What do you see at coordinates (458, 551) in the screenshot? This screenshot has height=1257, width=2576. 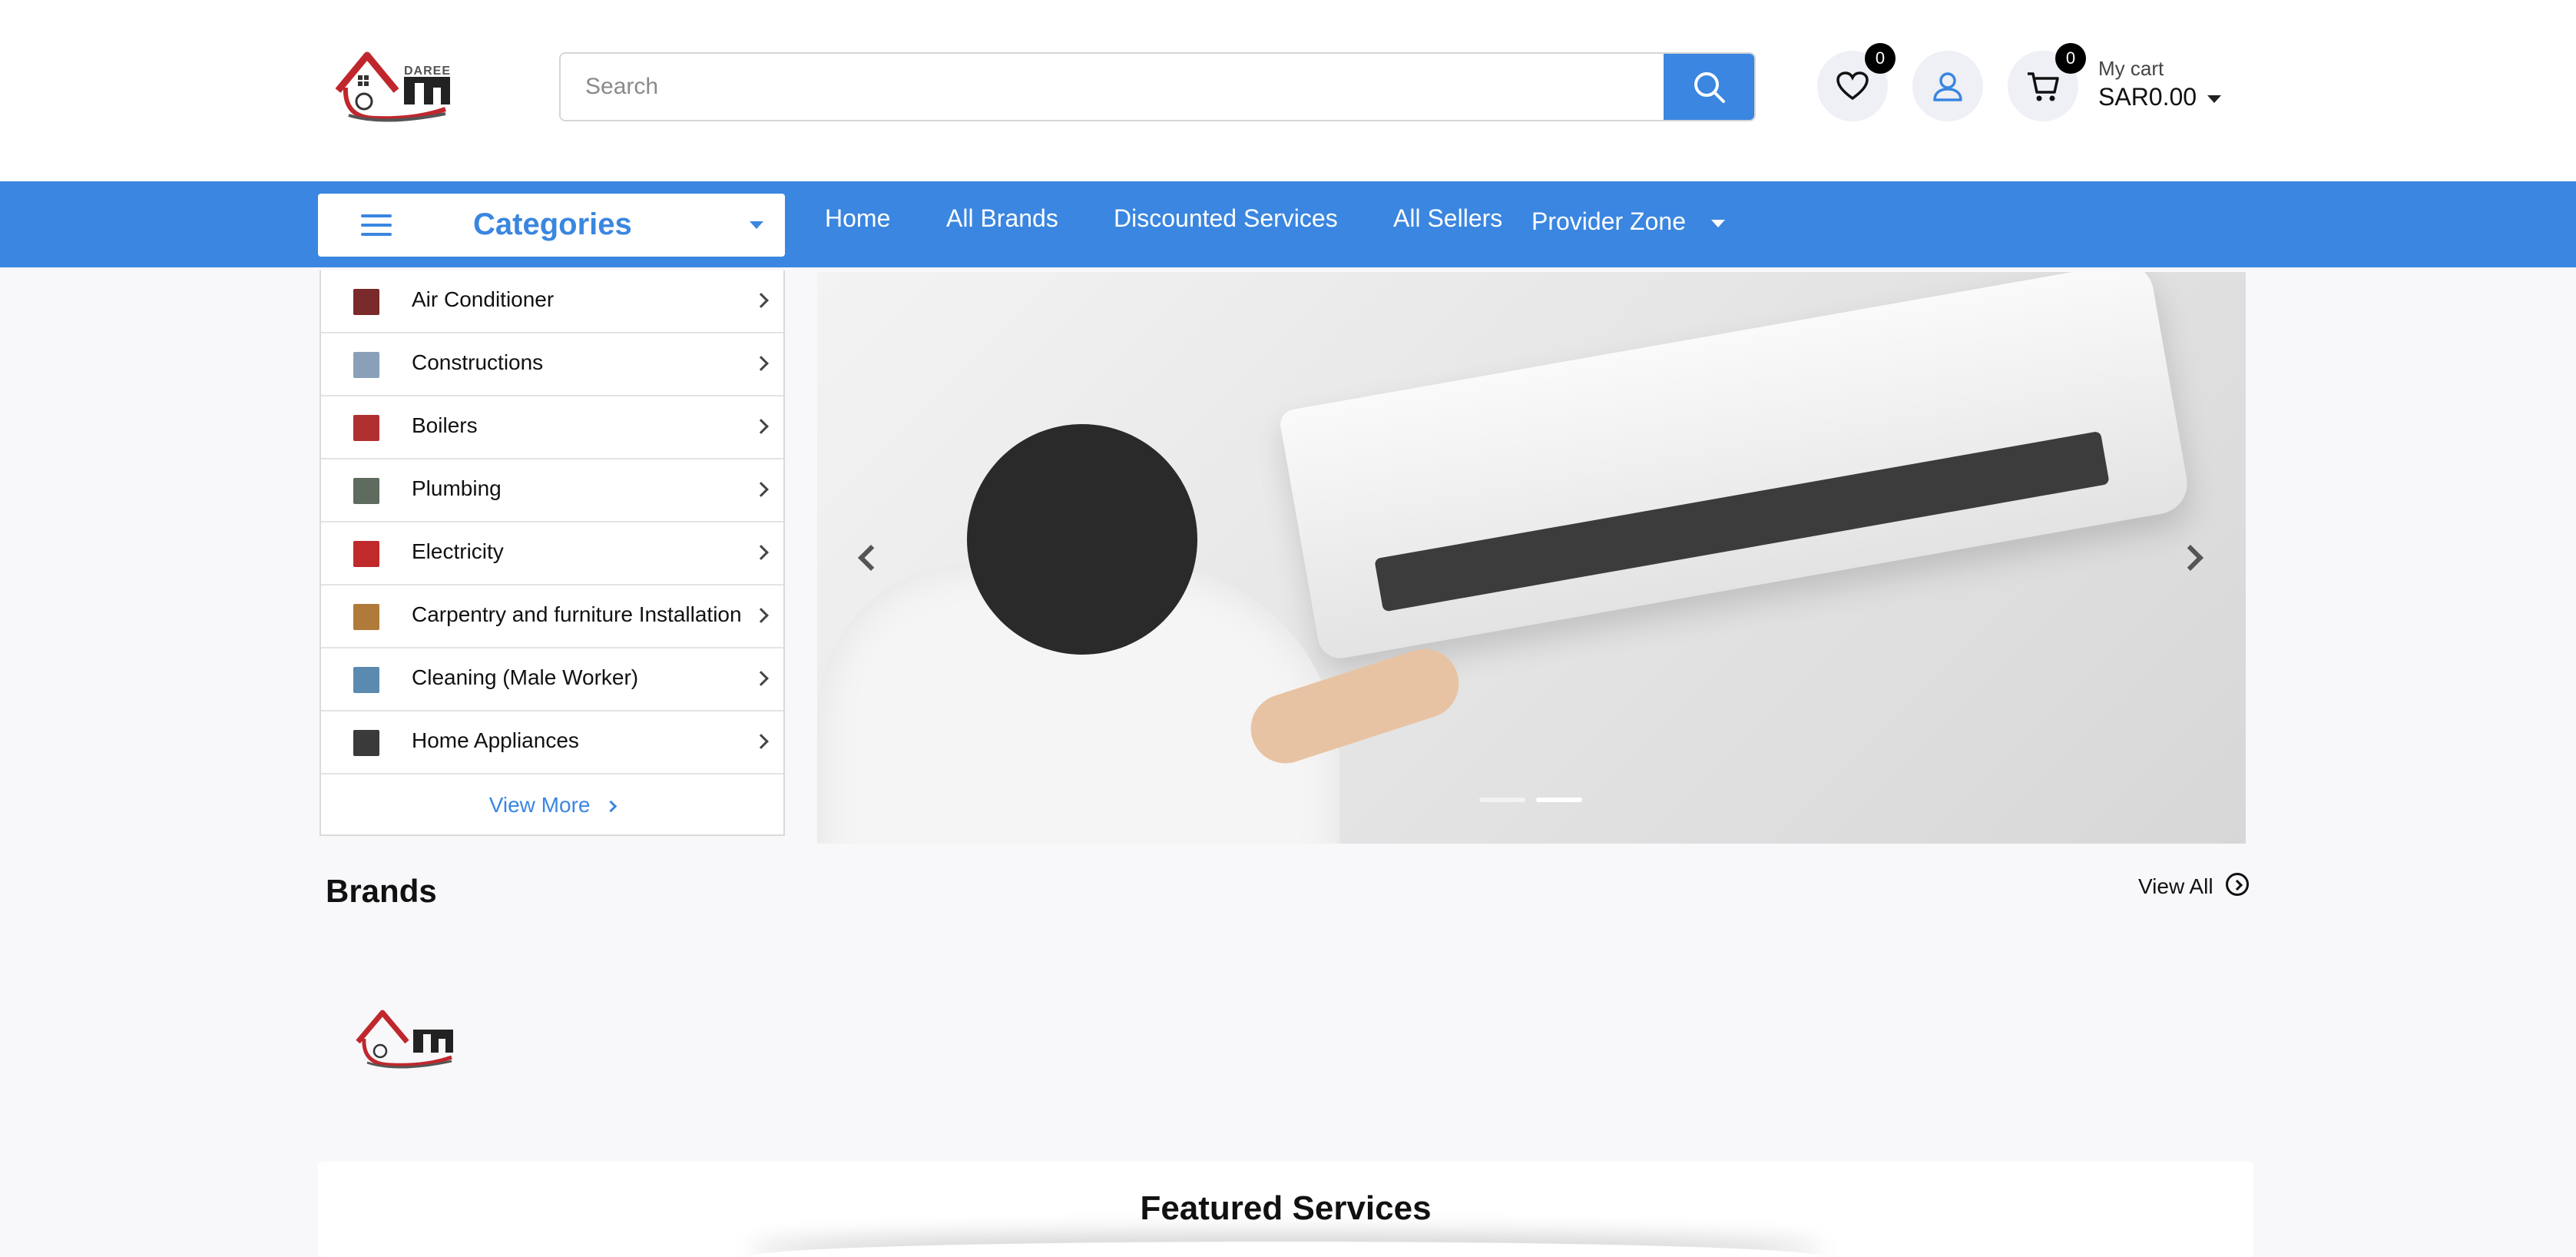 I see `category-label: Electricity` at bounding box center [458, 551].